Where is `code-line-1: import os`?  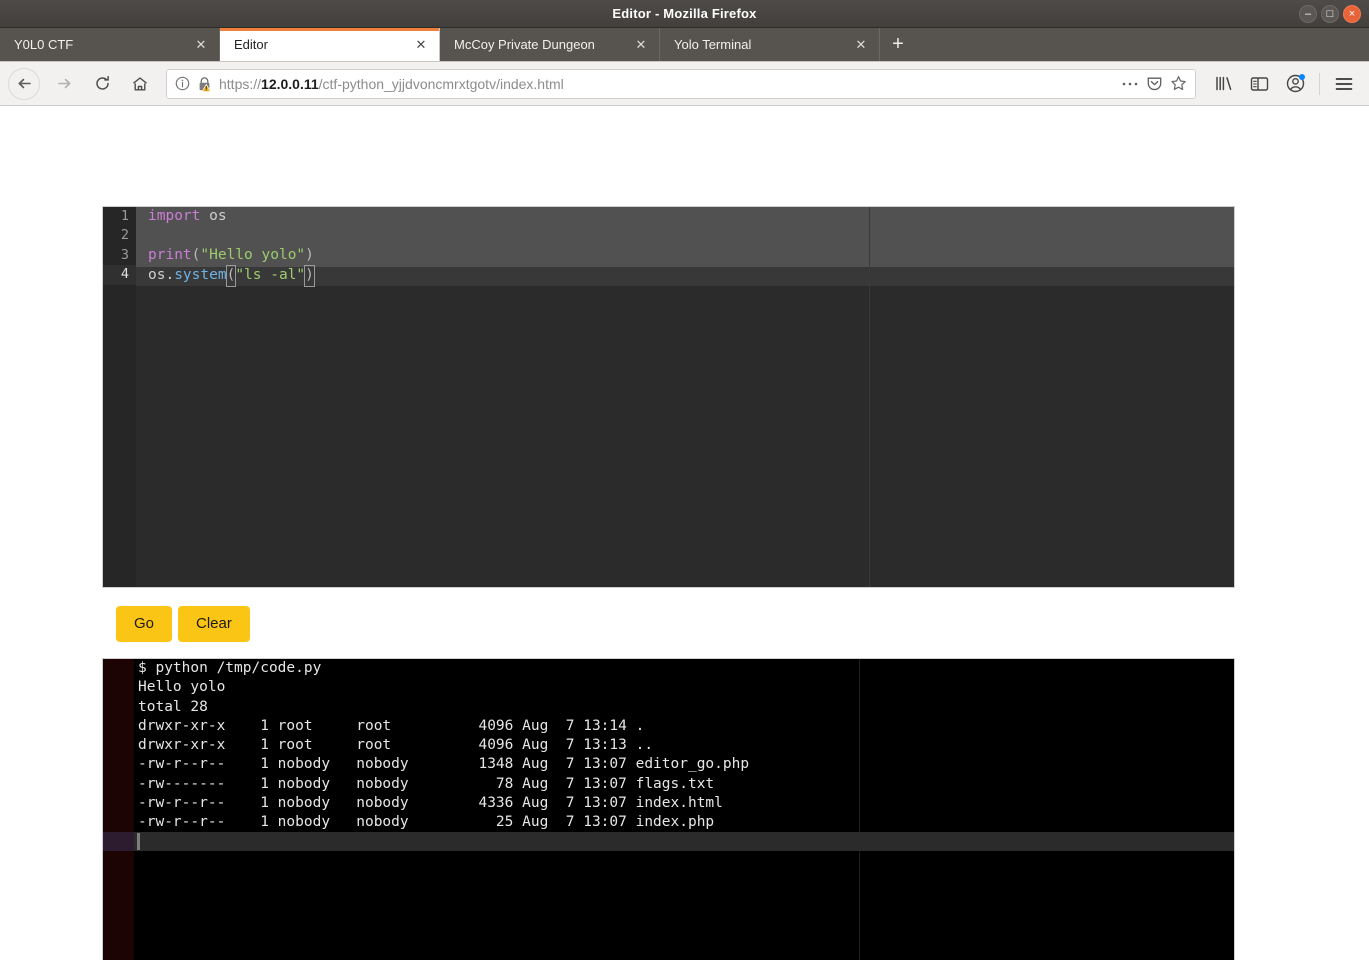
code-line-1: import os is located at coordinates (691, 216).